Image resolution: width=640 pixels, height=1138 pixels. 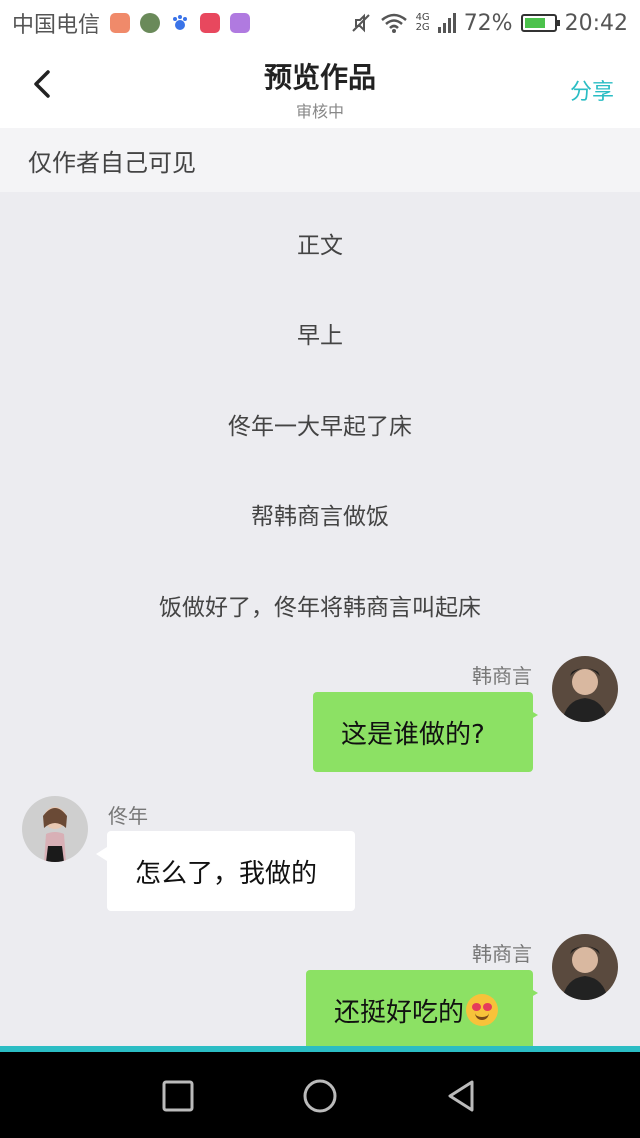 What do you see at coordinates (592, 90) in the screenshot?
I see `share-button: 分享` at bounding box center [592, 90].